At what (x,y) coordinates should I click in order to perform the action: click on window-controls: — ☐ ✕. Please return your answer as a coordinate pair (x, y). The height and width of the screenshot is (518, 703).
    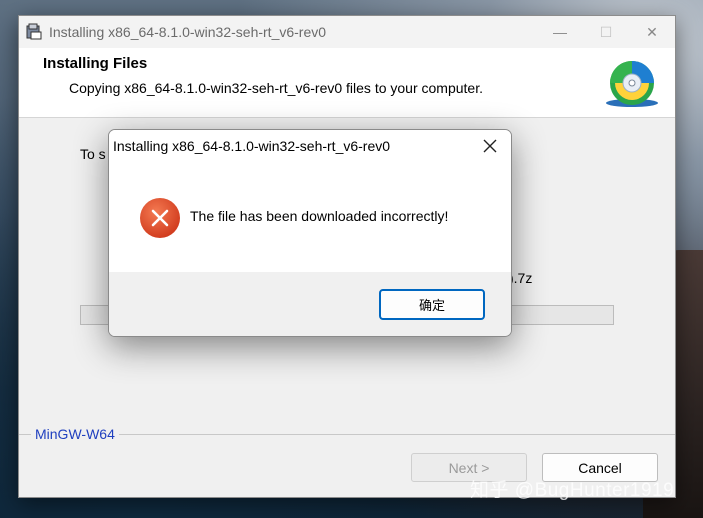
    Looking at the image, I should click on (606, 32).